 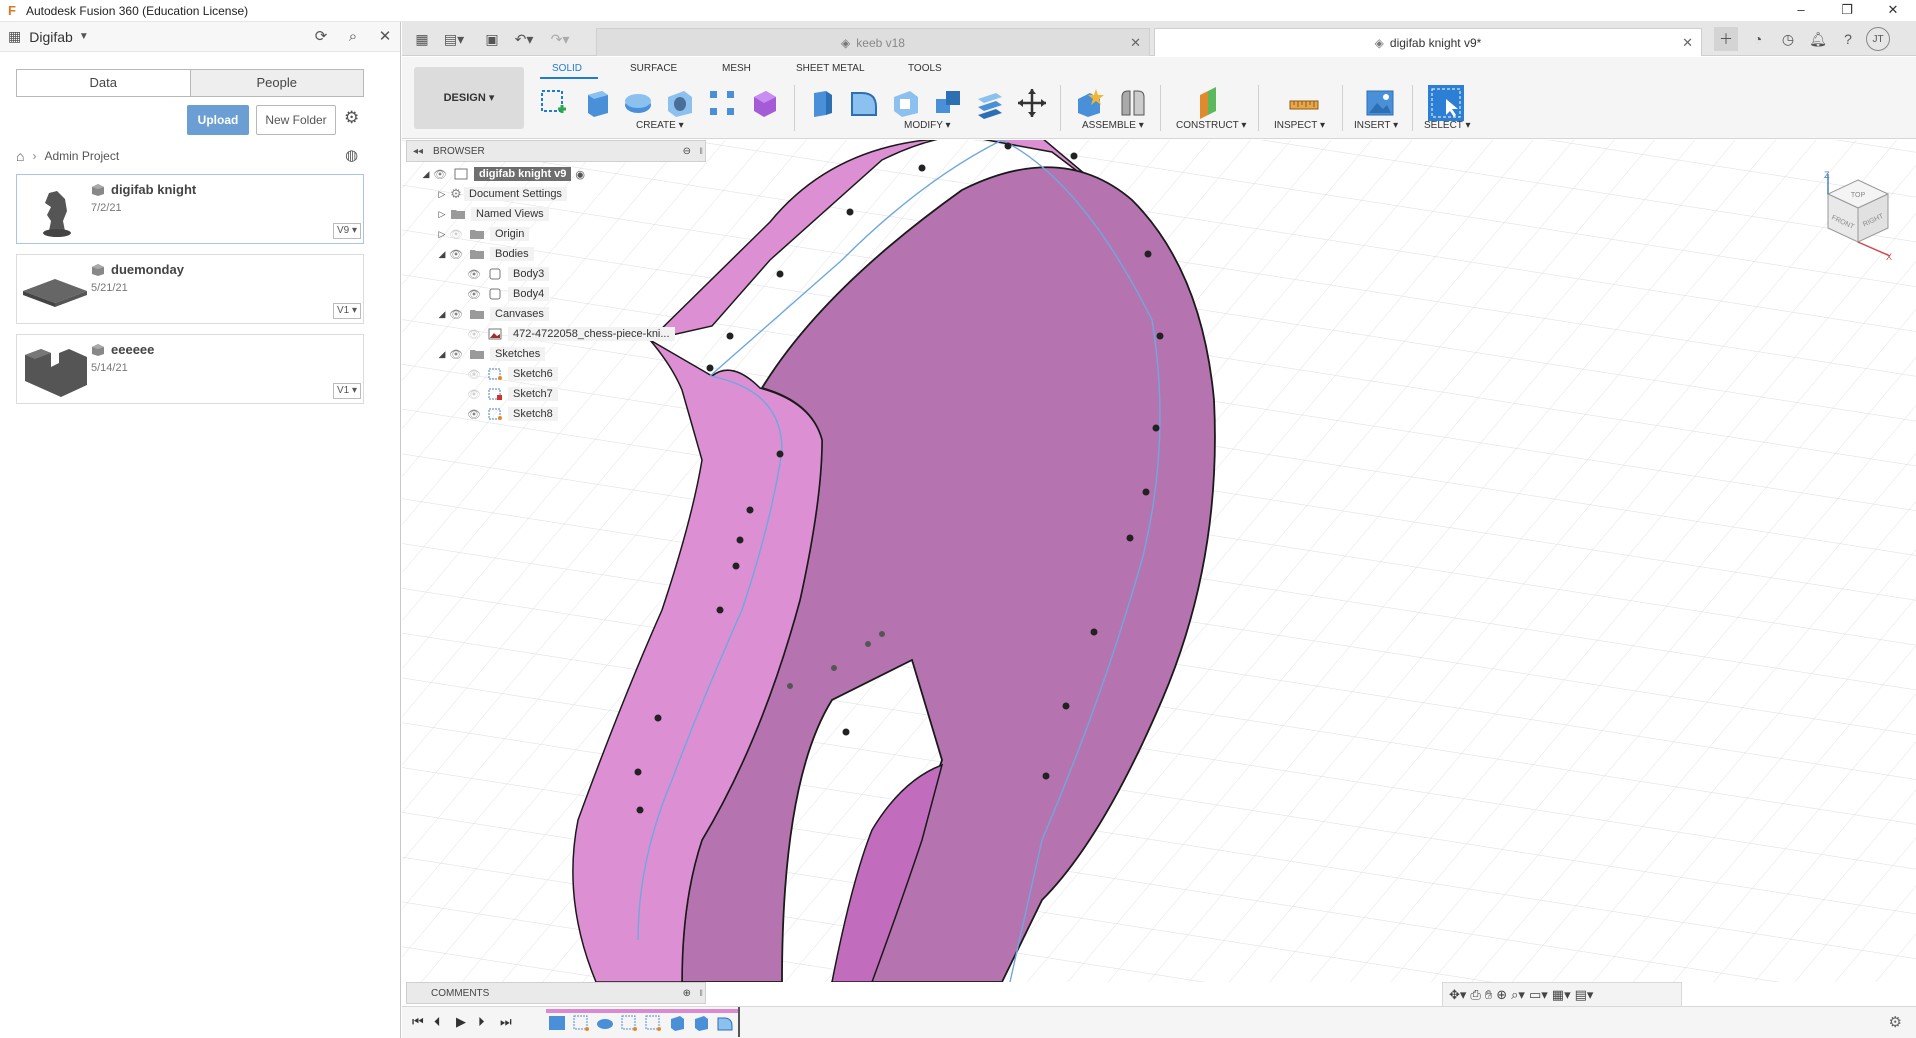 What do you see at coordinates (533, 394) in the screenshot?
I see `tree-label: Sketch7` at bounding box center [533, 394].